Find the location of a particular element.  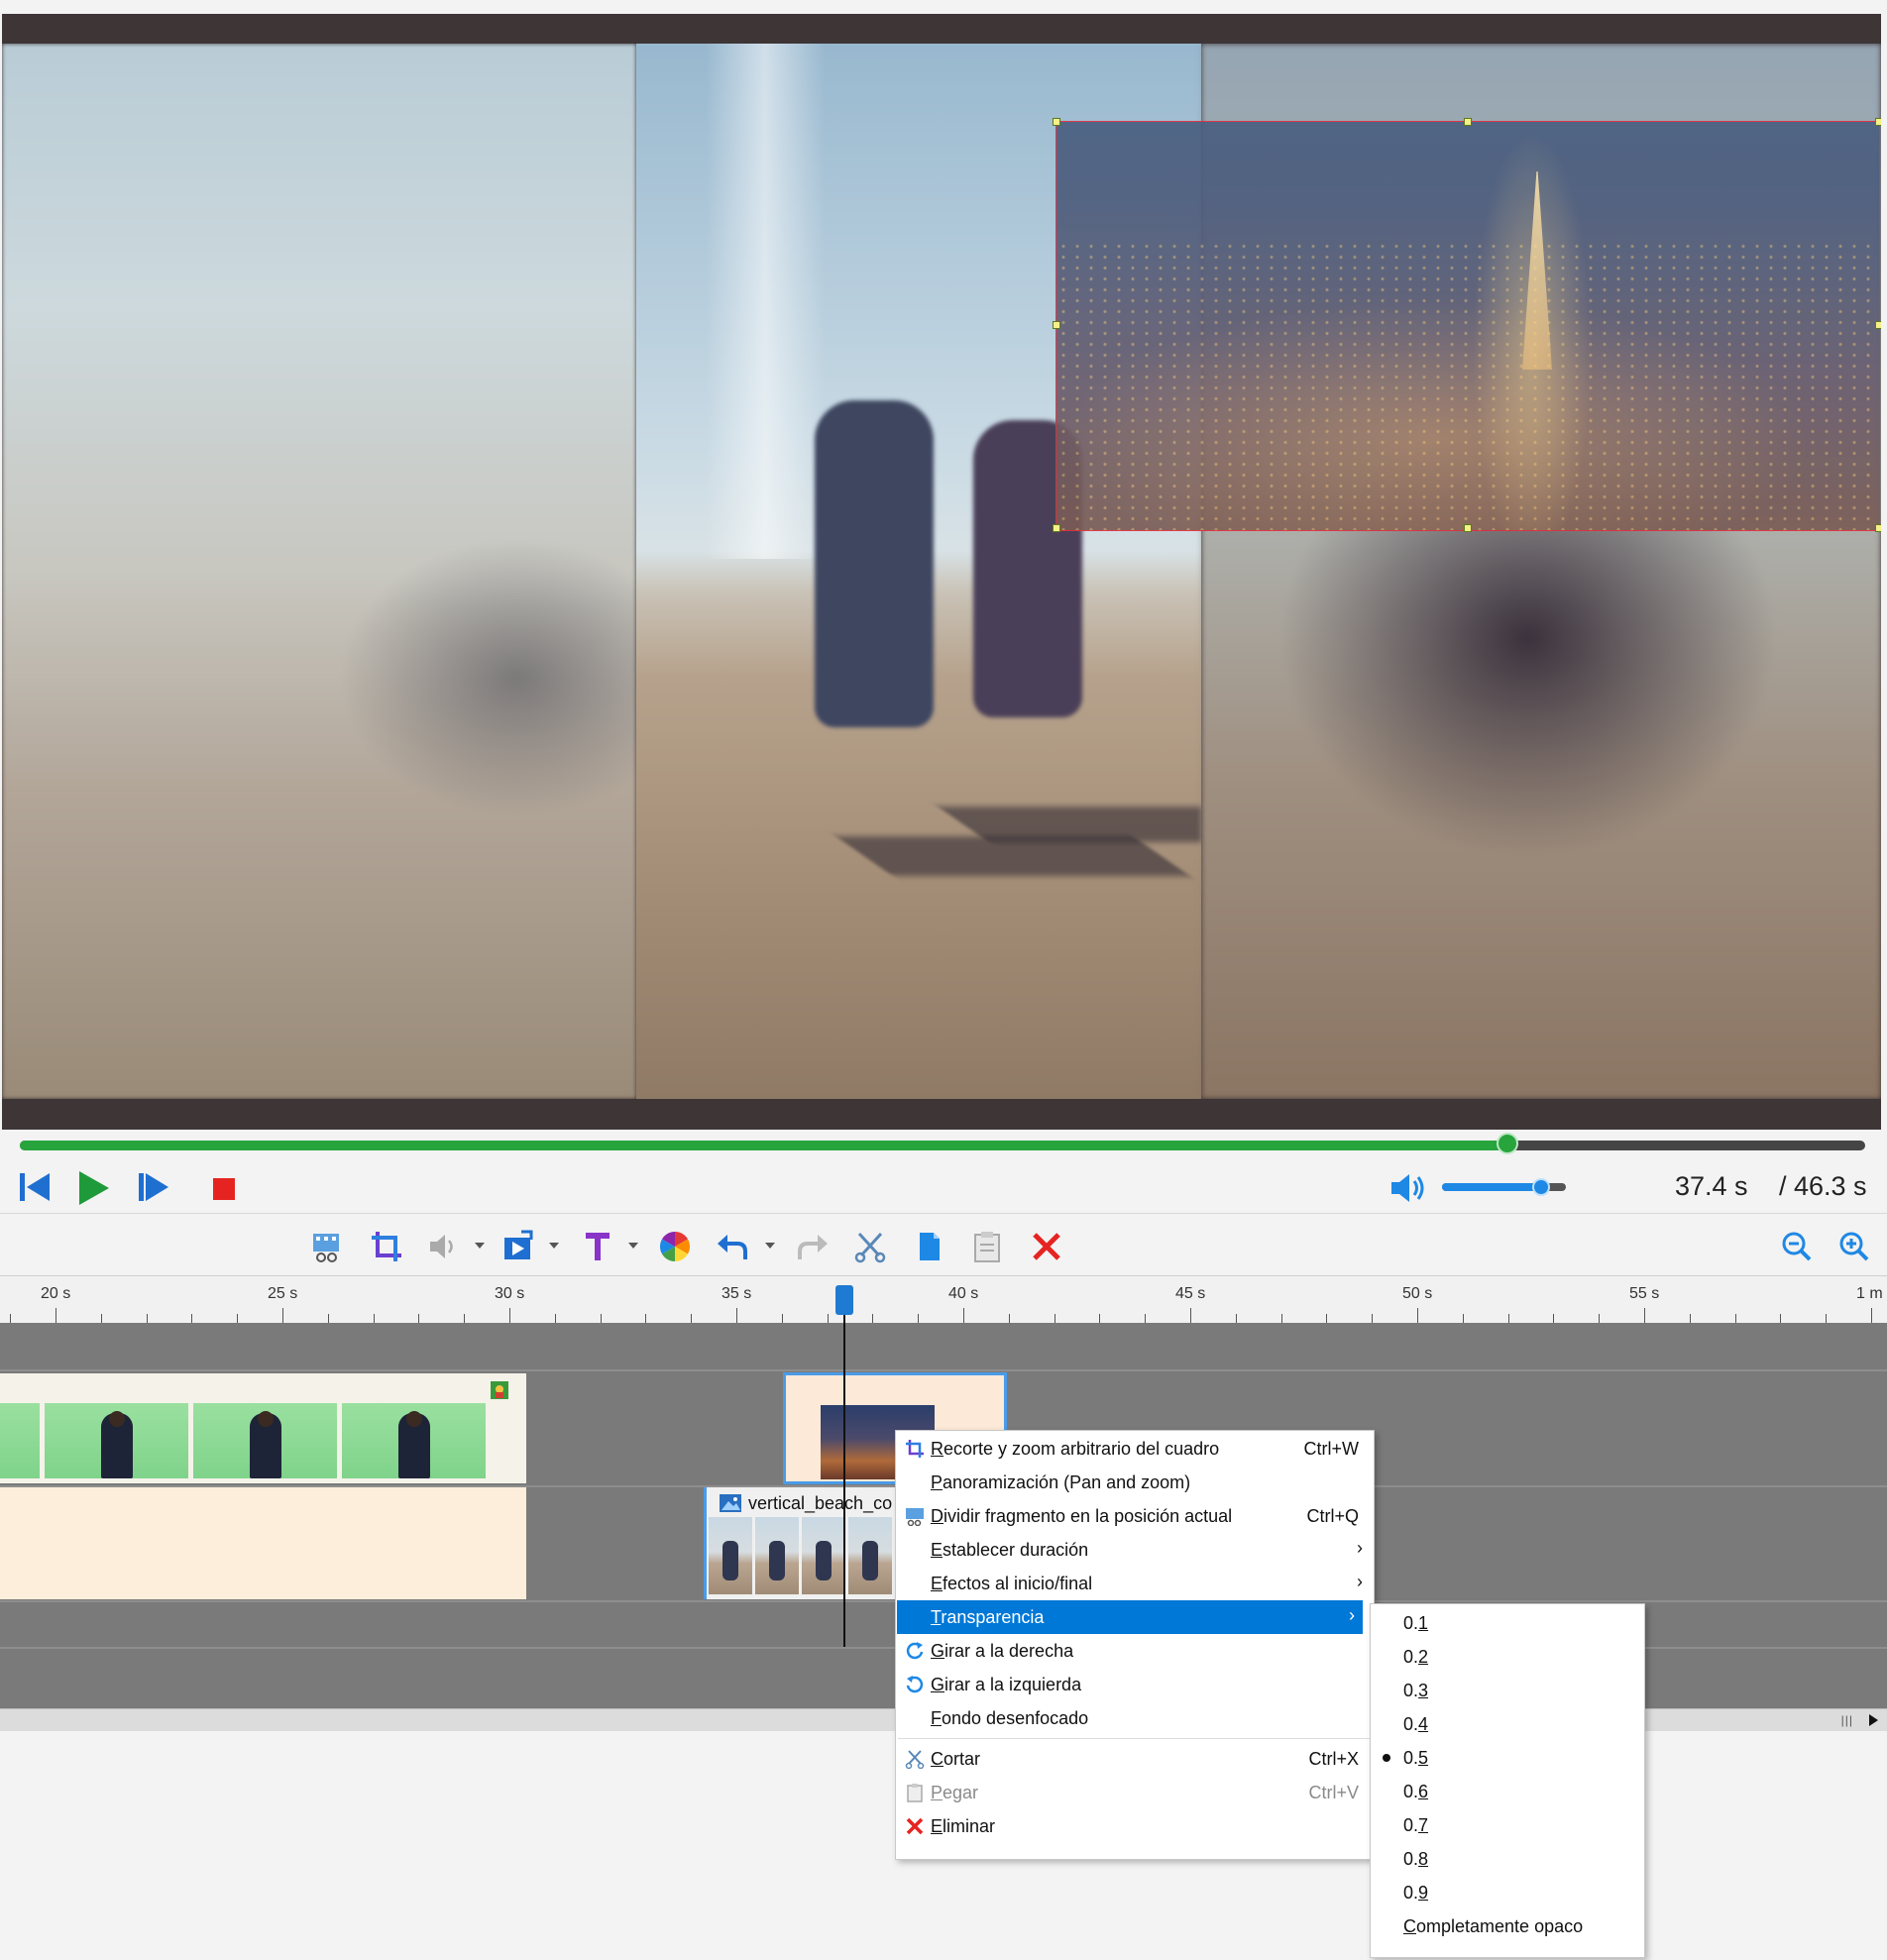

ruler-label: 35 s is located at coordinates (737, 1293).